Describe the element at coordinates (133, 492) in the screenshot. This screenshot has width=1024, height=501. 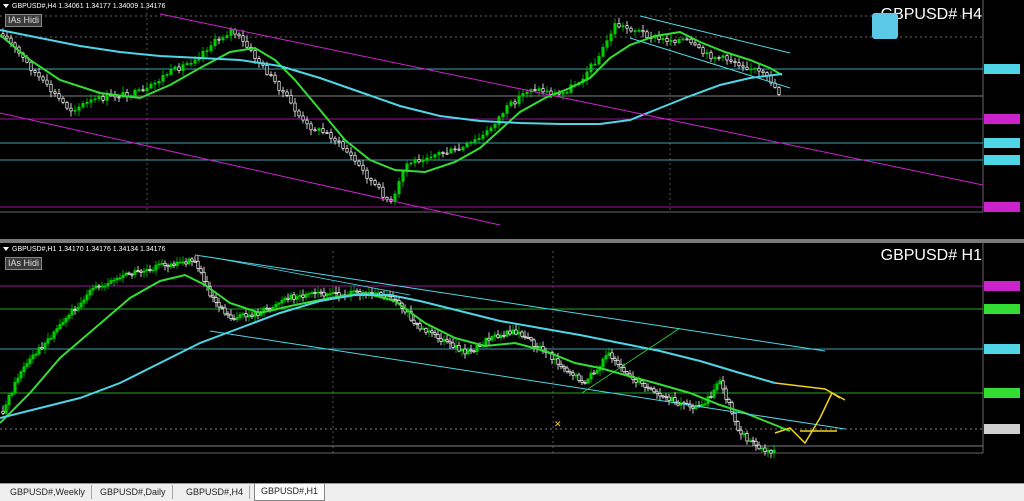
I see `chart-tab: GBPUSD#,Daily` at that location.